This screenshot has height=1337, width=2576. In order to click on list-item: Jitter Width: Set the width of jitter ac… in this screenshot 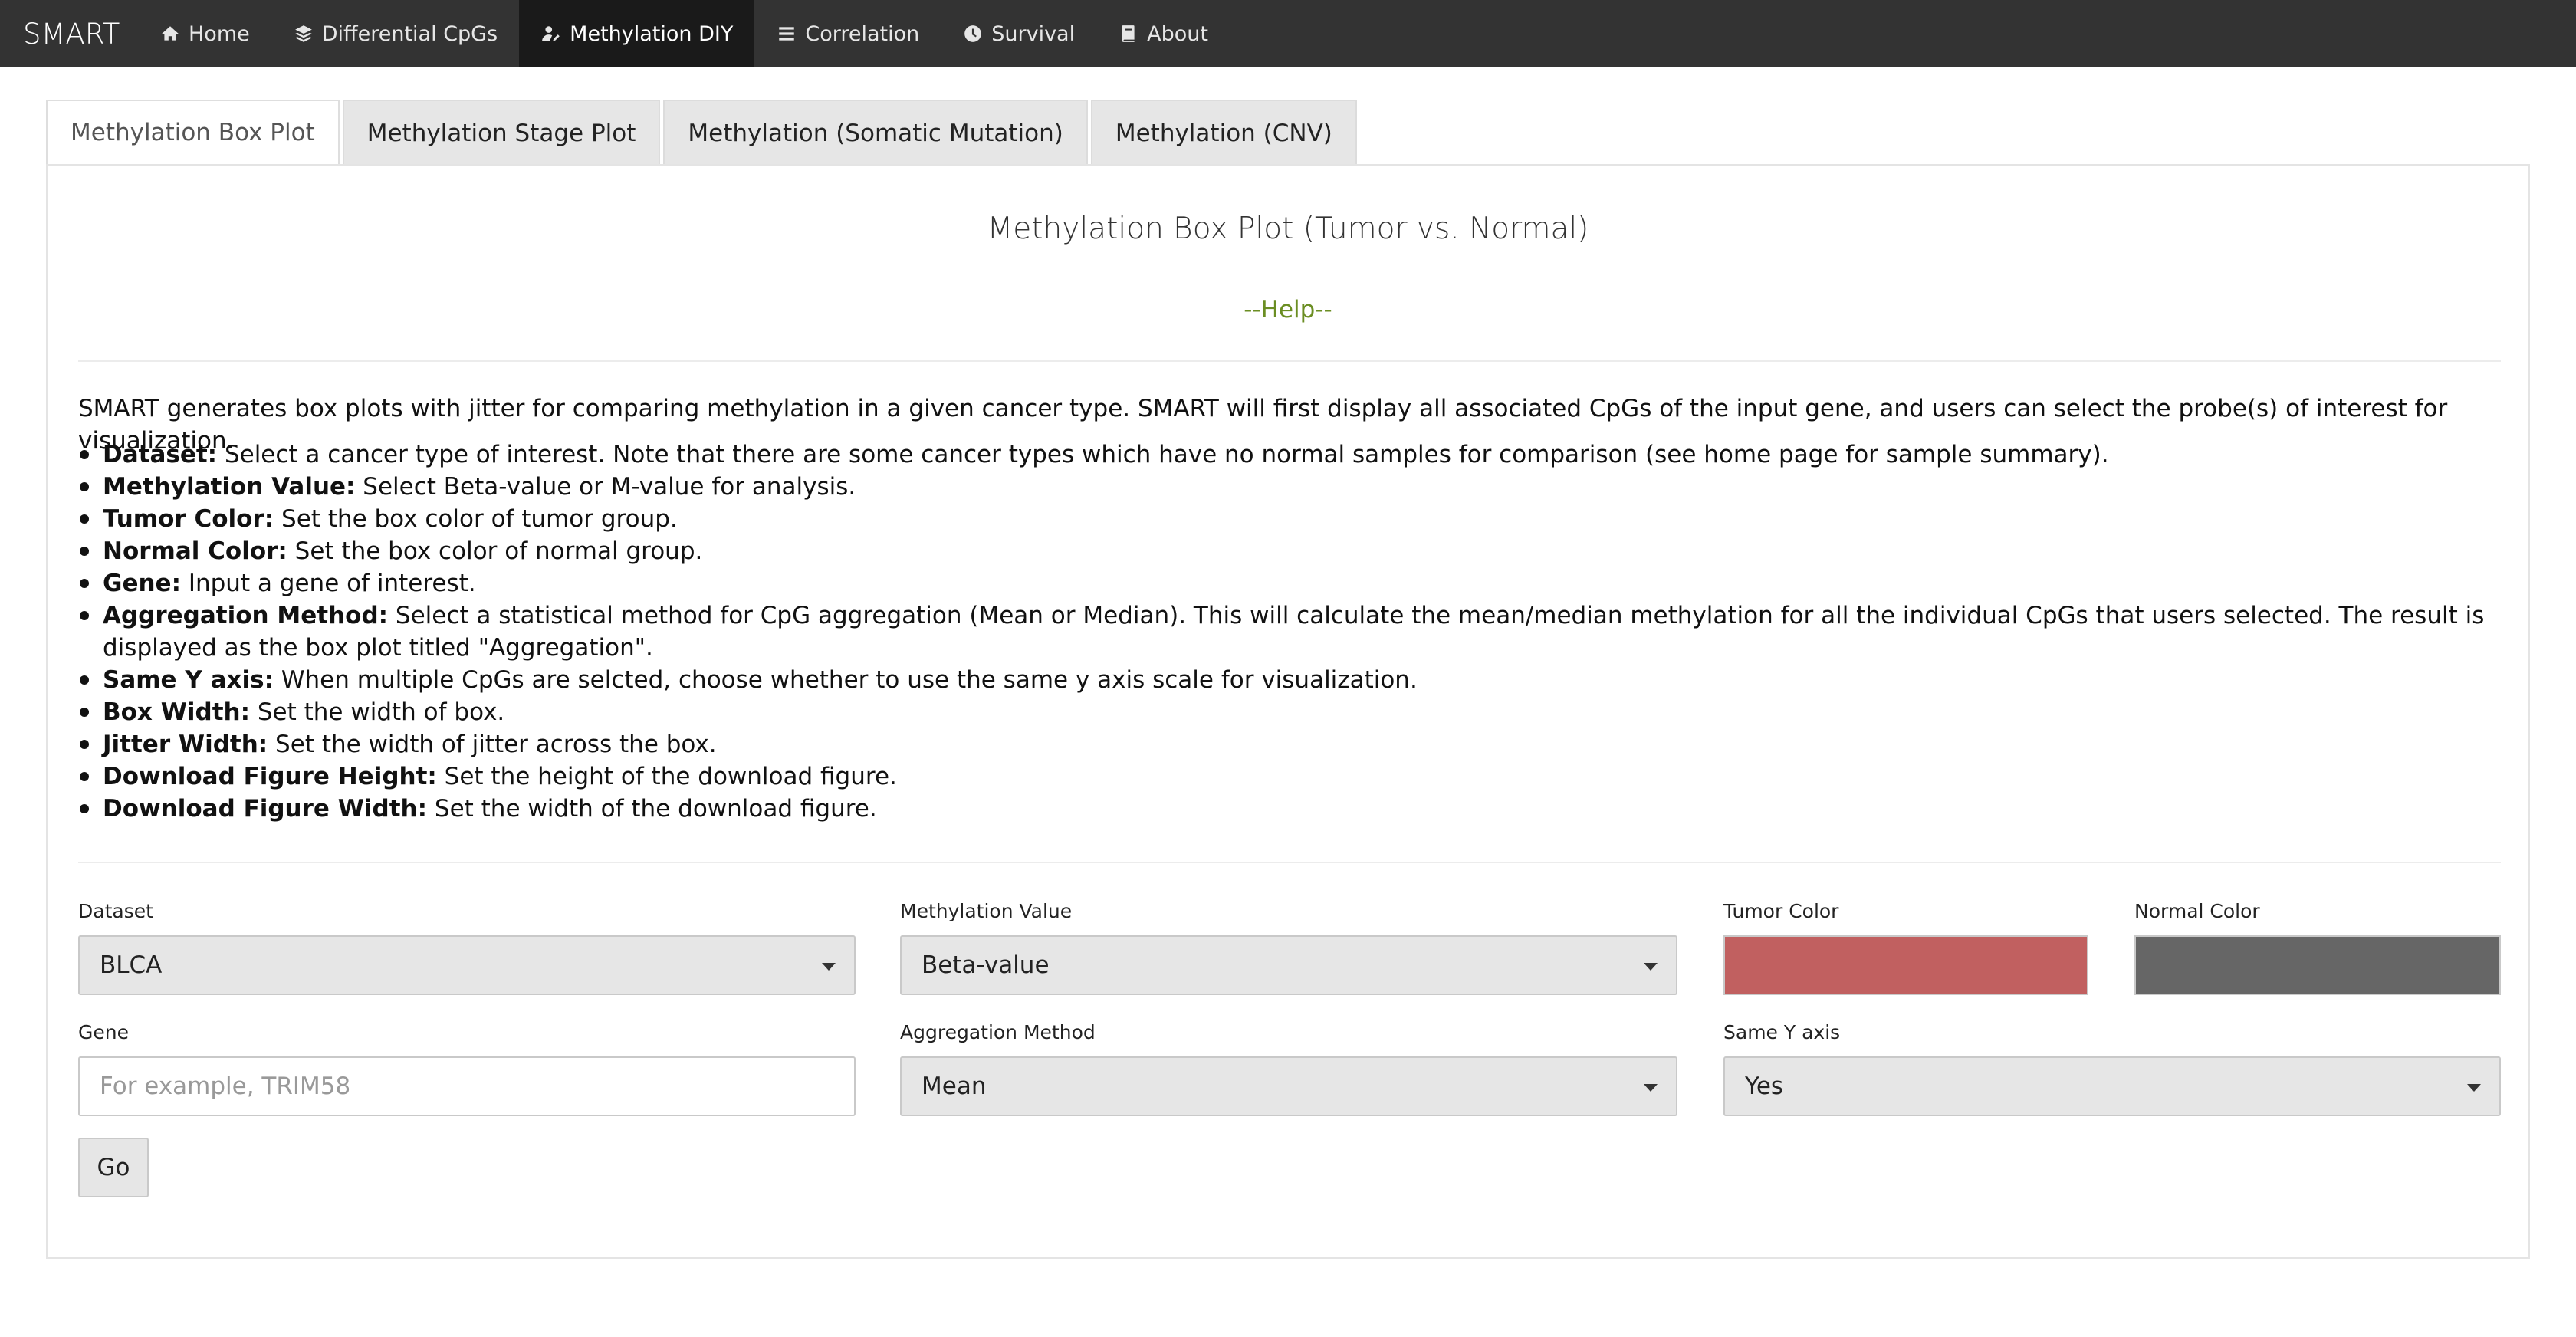, I will do `click(1290, 744)`.